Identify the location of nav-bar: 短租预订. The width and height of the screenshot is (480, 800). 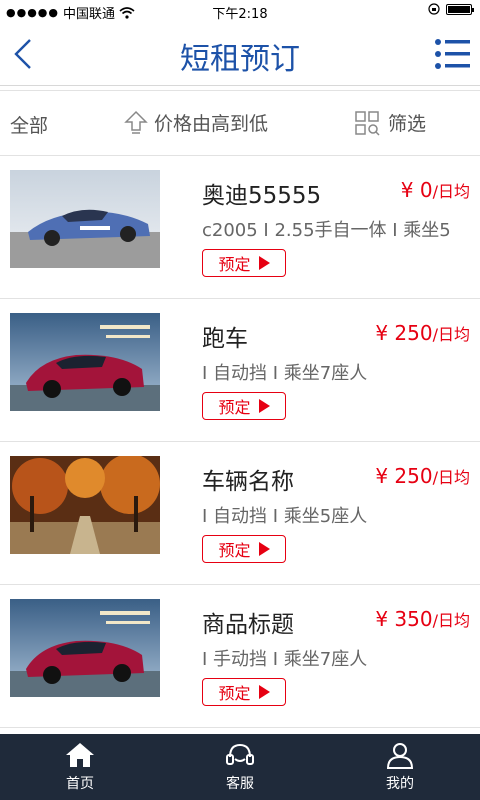
(240, 54).